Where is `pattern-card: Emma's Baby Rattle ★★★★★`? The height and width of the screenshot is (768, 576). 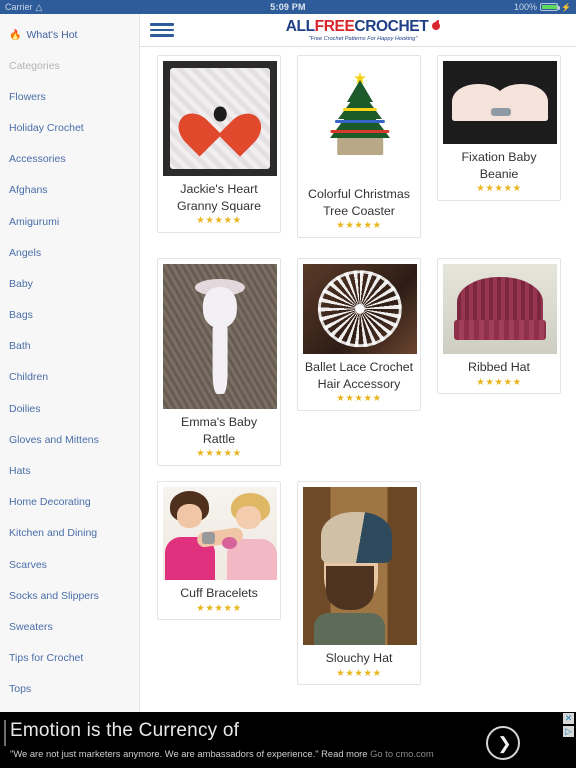 pattern-card: Emma's Baby Rattle ★★★★★ is located at coordinates (219, 362).